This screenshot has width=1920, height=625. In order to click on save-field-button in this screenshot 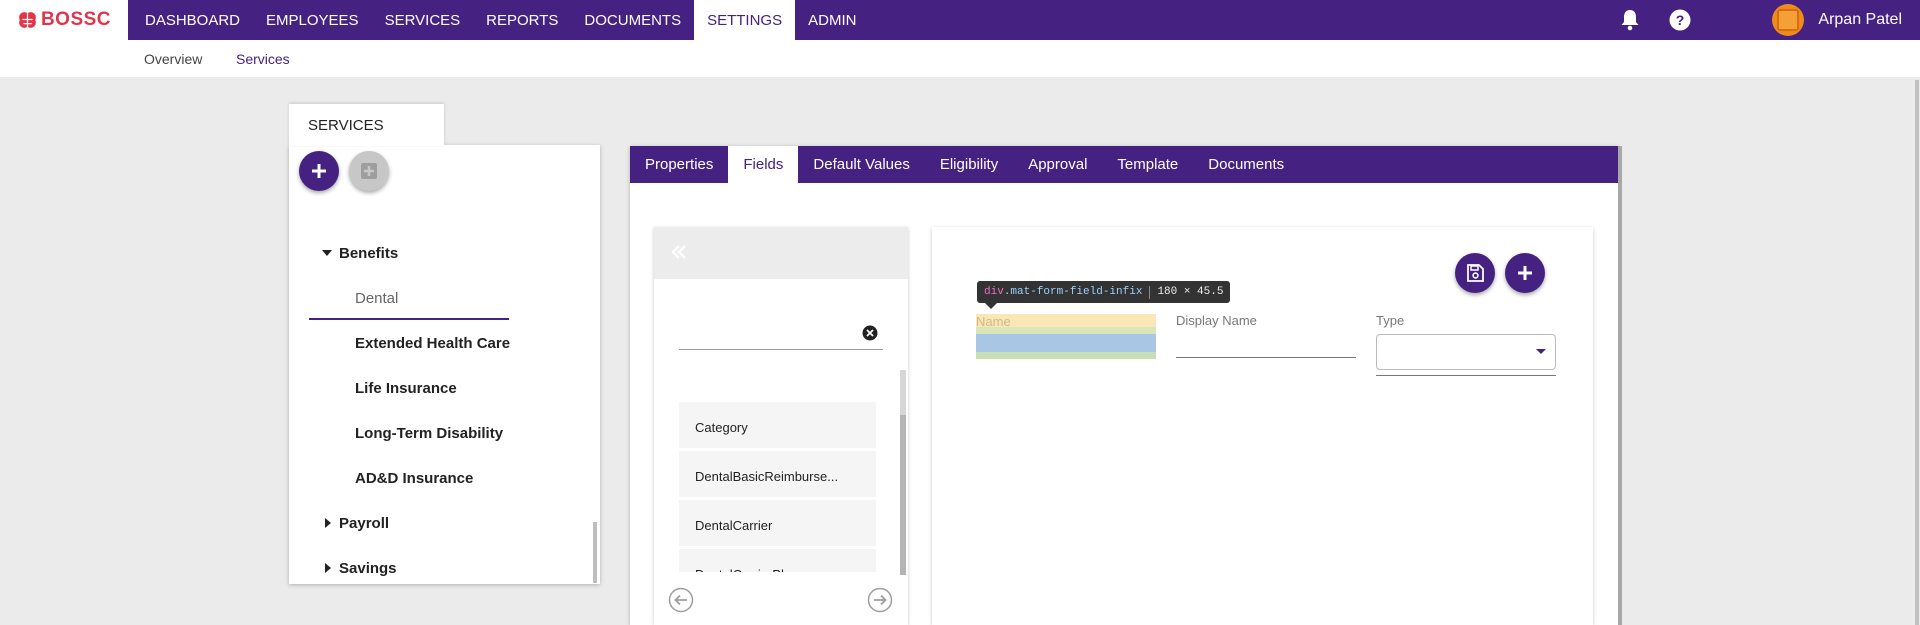, I will do `click(1475, 273)`.